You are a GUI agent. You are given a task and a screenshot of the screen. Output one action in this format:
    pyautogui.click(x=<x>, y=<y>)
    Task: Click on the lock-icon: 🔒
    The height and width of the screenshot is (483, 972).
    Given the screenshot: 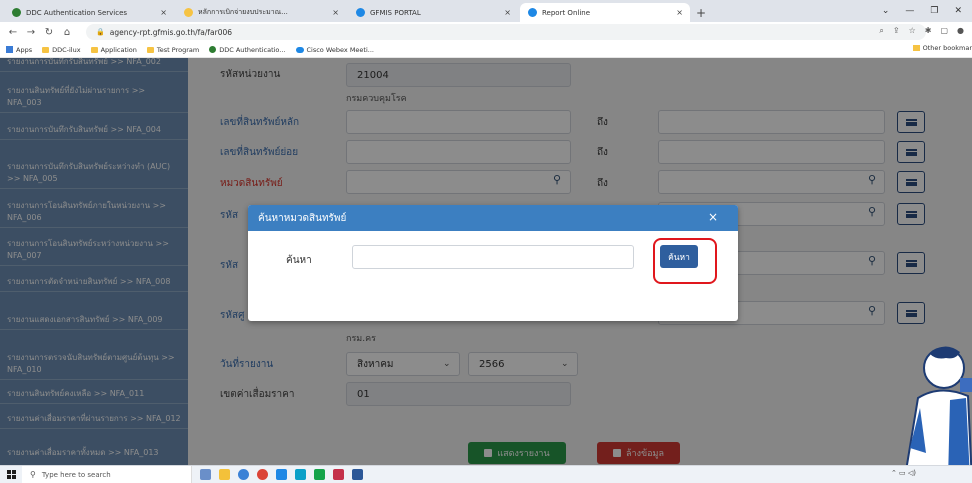 What is the action you would take?
    pyautogui.click(x=100, y=32)
    